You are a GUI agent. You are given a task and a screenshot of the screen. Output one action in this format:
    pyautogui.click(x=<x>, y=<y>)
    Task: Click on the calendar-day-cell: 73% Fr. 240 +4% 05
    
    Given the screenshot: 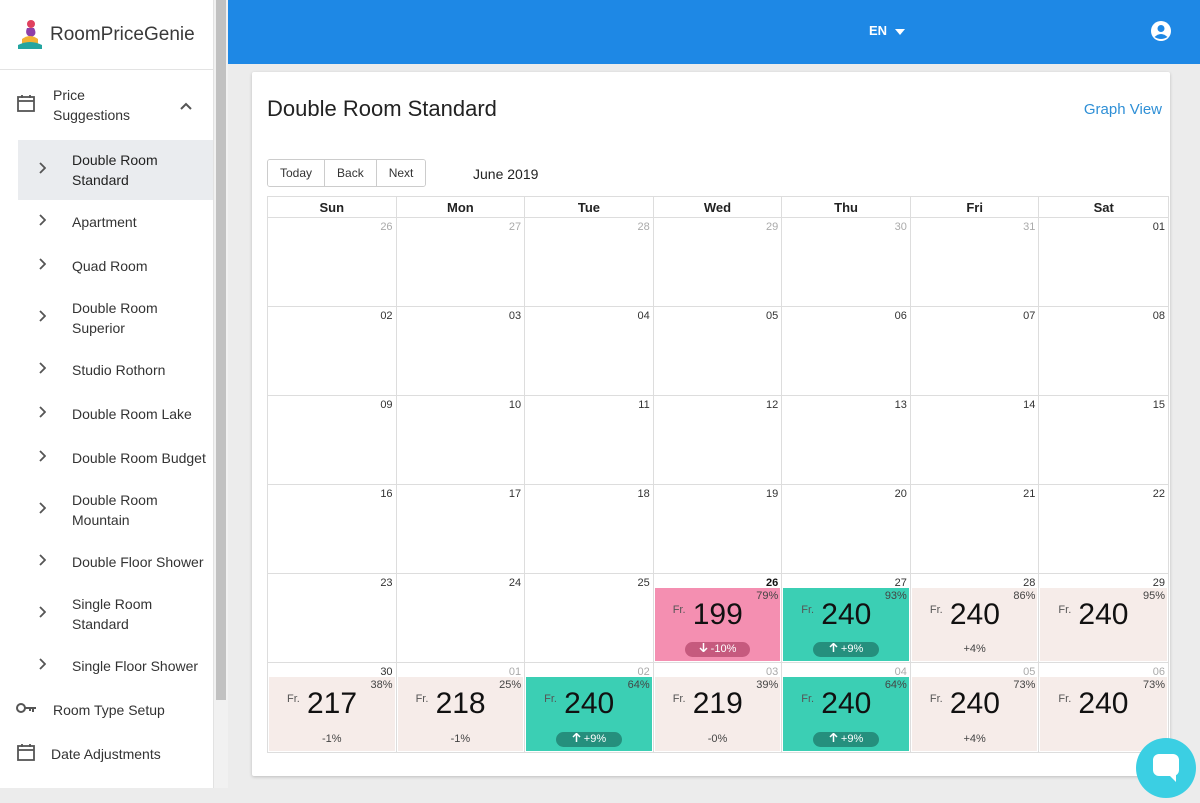 What is the action you would take?
    pyautogui.click(x=975, y=707)
    